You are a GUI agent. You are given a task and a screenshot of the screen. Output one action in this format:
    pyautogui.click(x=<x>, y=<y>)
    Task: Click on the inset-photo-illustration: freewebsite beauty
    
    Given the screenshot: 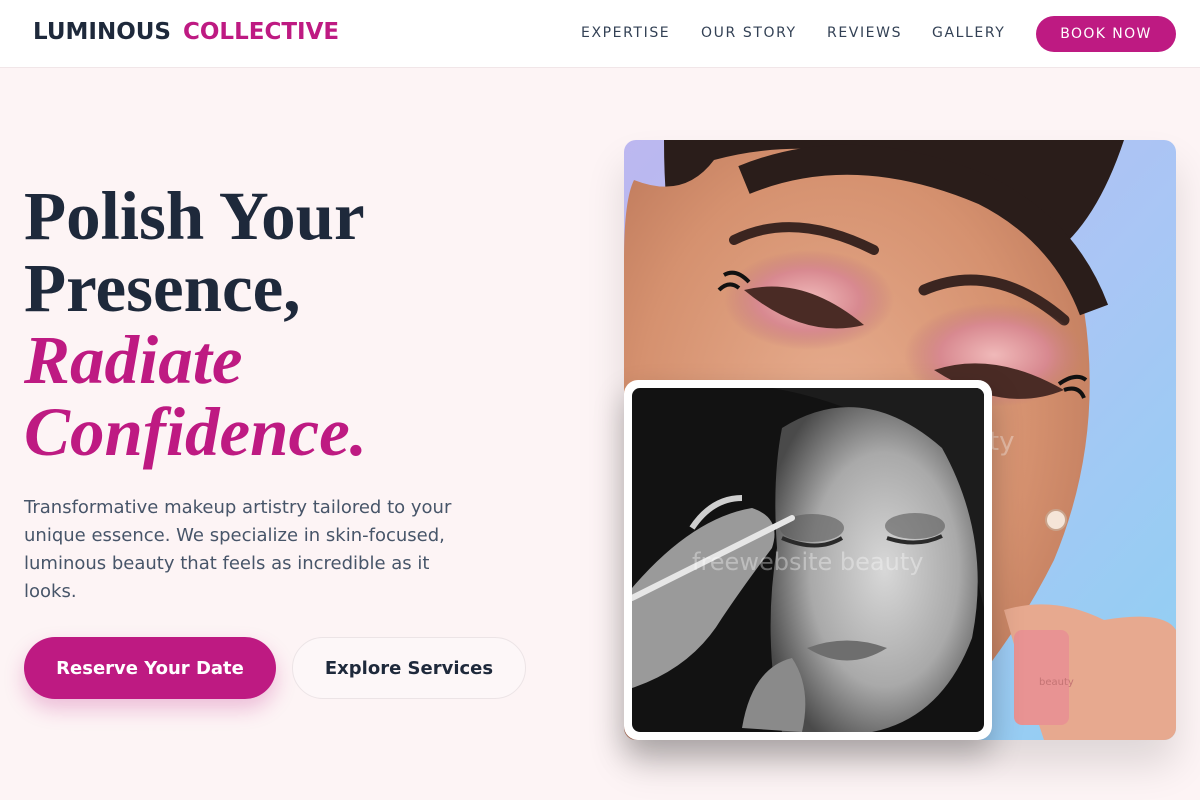 What is the action you would take?
    pyautogui.click(x=808, y=560)
    